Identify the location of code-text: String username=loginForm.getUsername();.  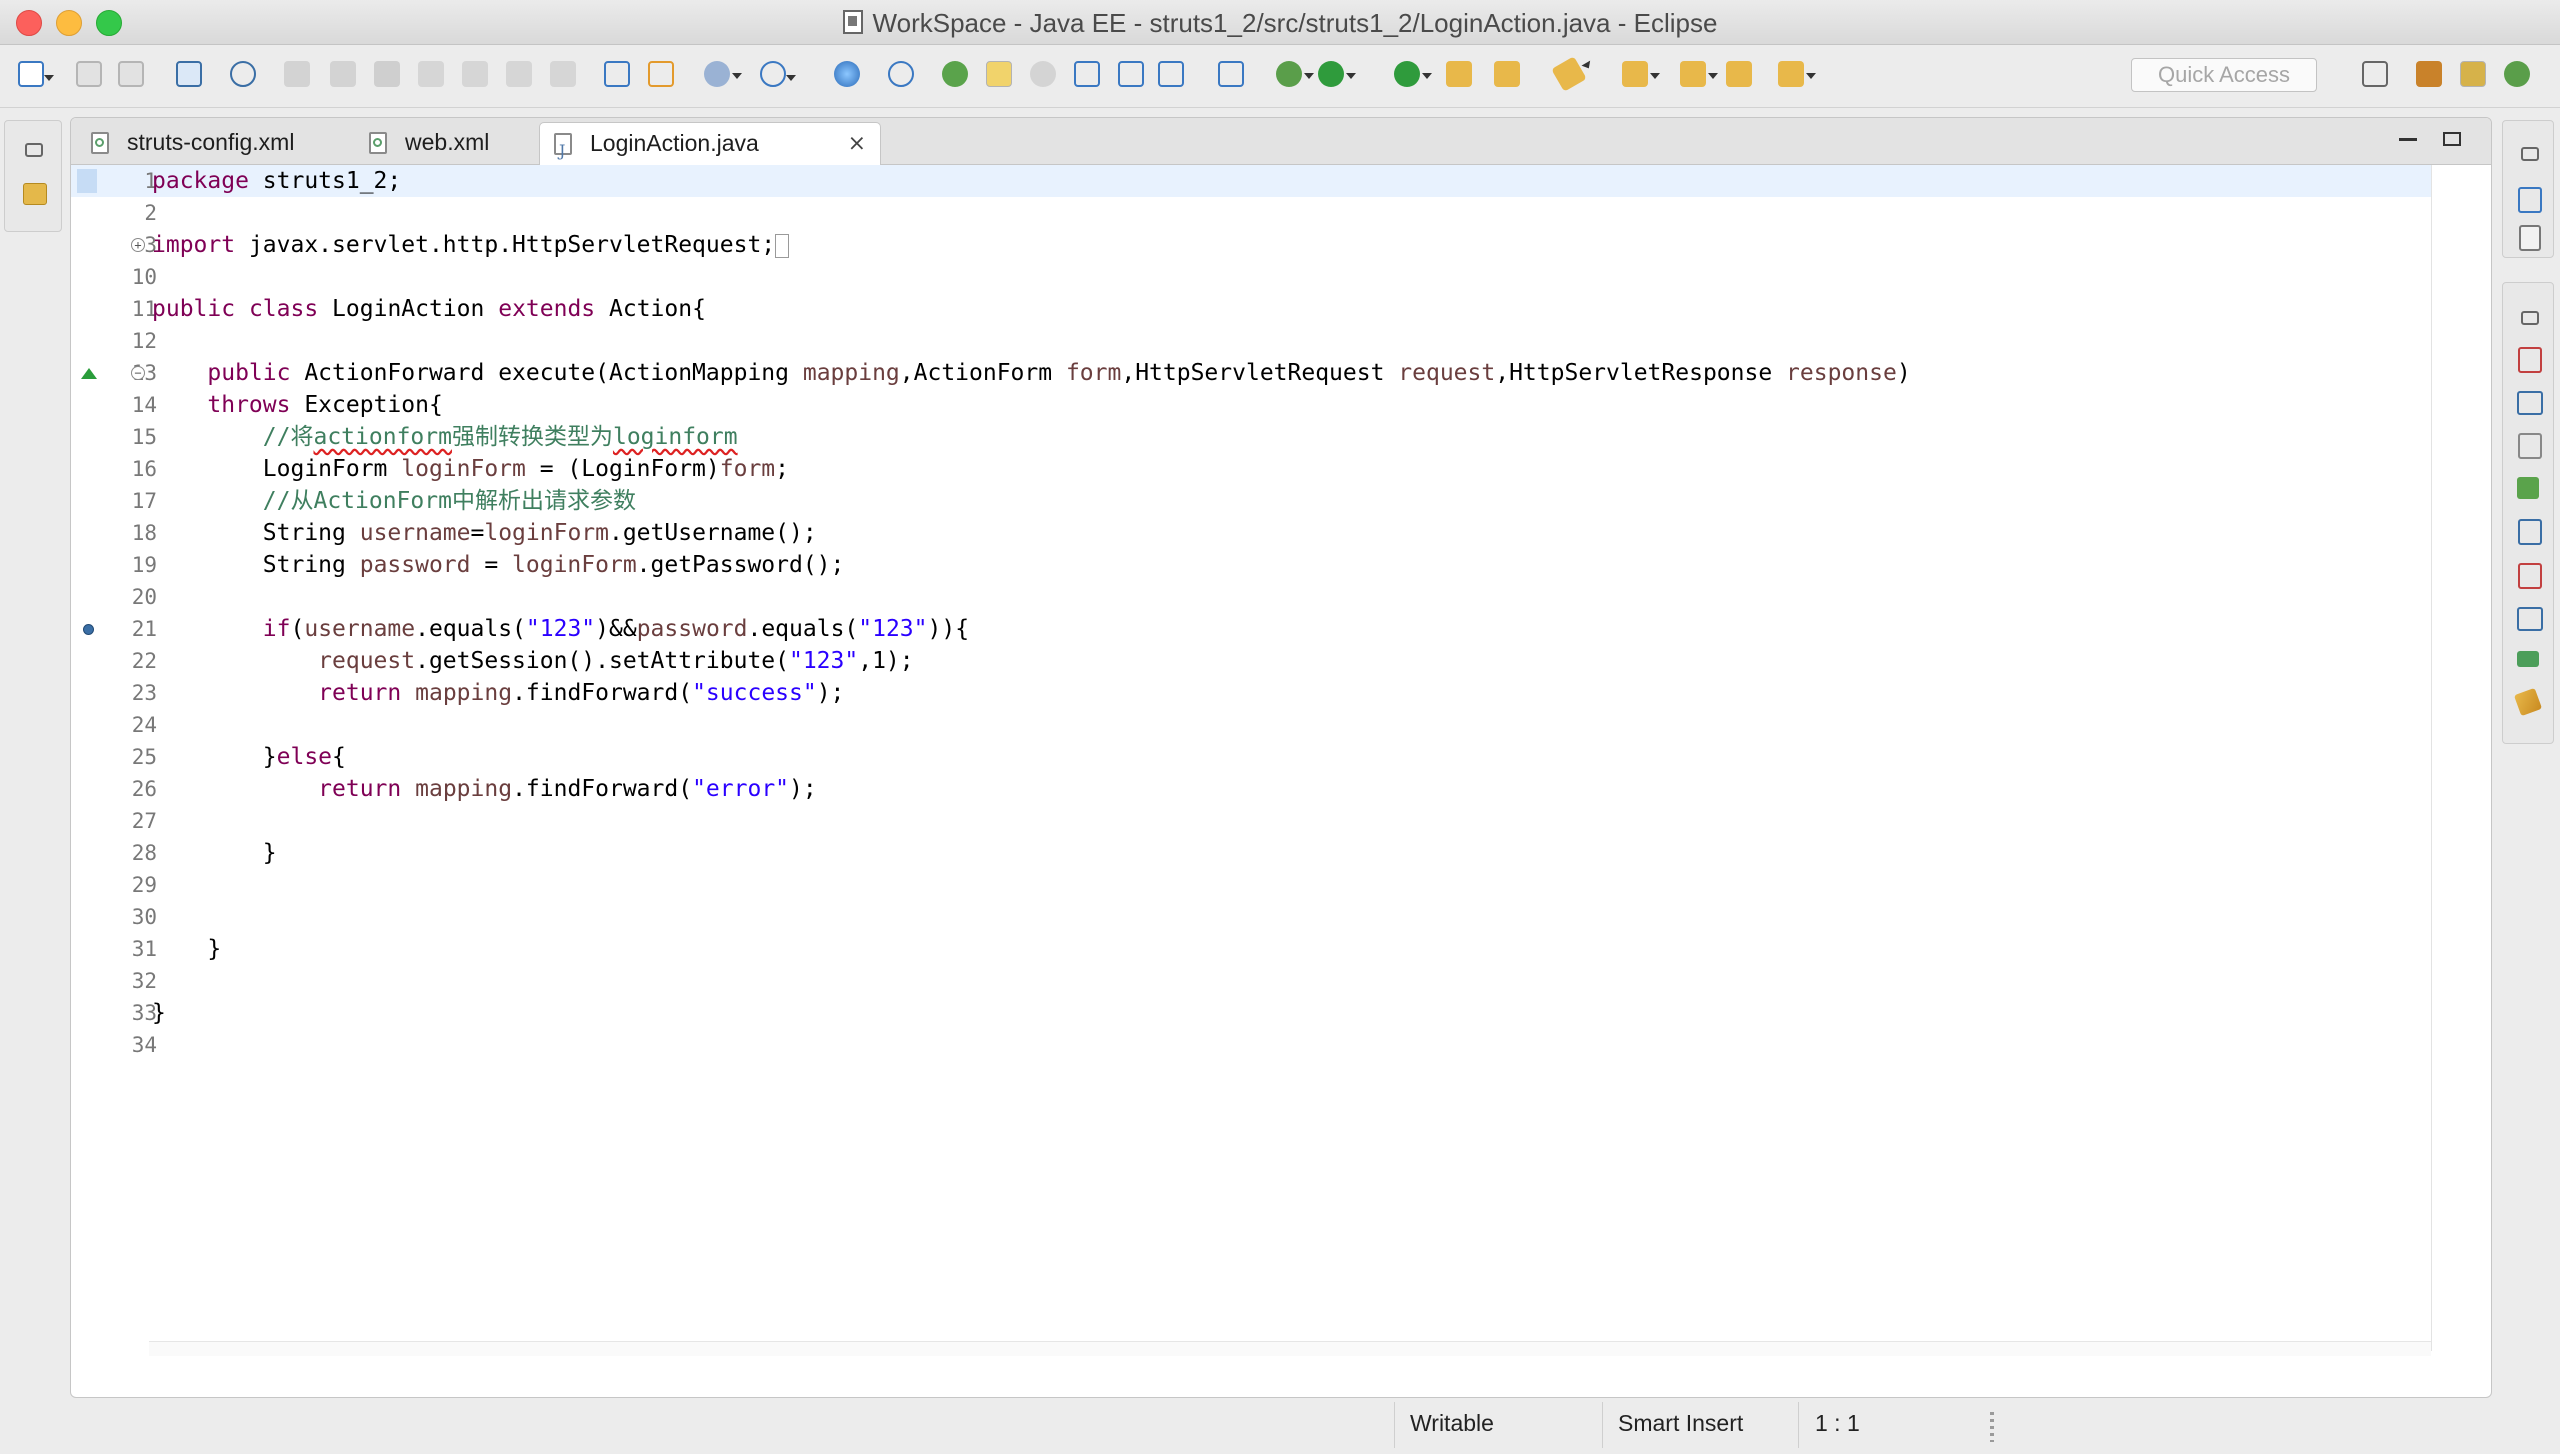
(484, 533).